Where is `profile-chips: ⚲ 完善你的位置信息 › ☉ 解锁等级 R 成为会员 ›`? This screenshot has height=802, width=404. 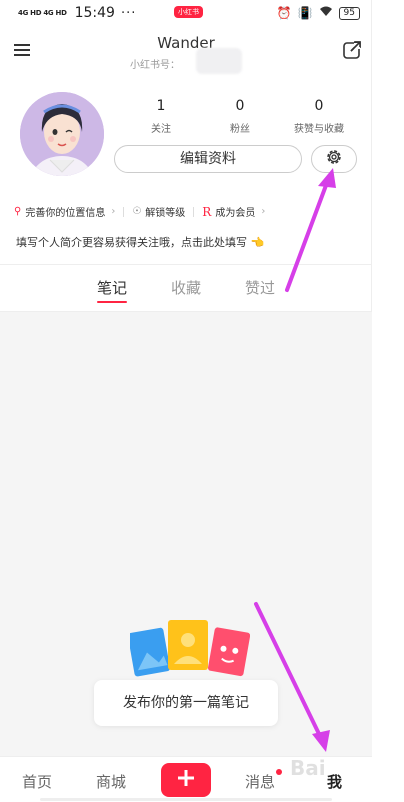 profile-chips: ⚲ 完善你的位置信息 › ☉ 解锁等级 R 成为会员 › is located at coordinates (140, 212).